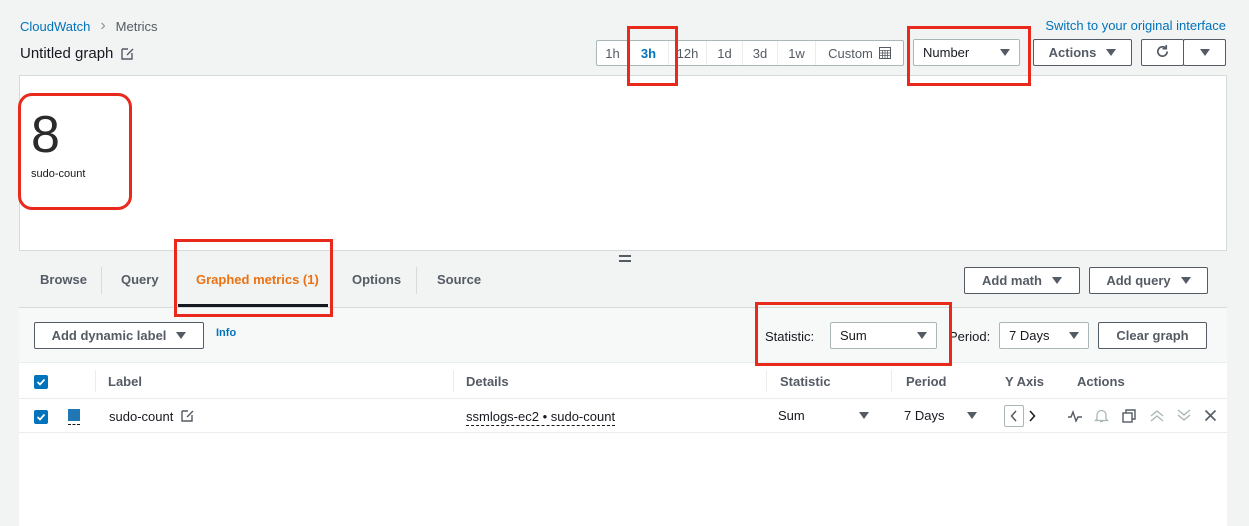  Describe the element at coordinates (1129, 417) in the screenshot. I see `duplicate-icon` at that location.